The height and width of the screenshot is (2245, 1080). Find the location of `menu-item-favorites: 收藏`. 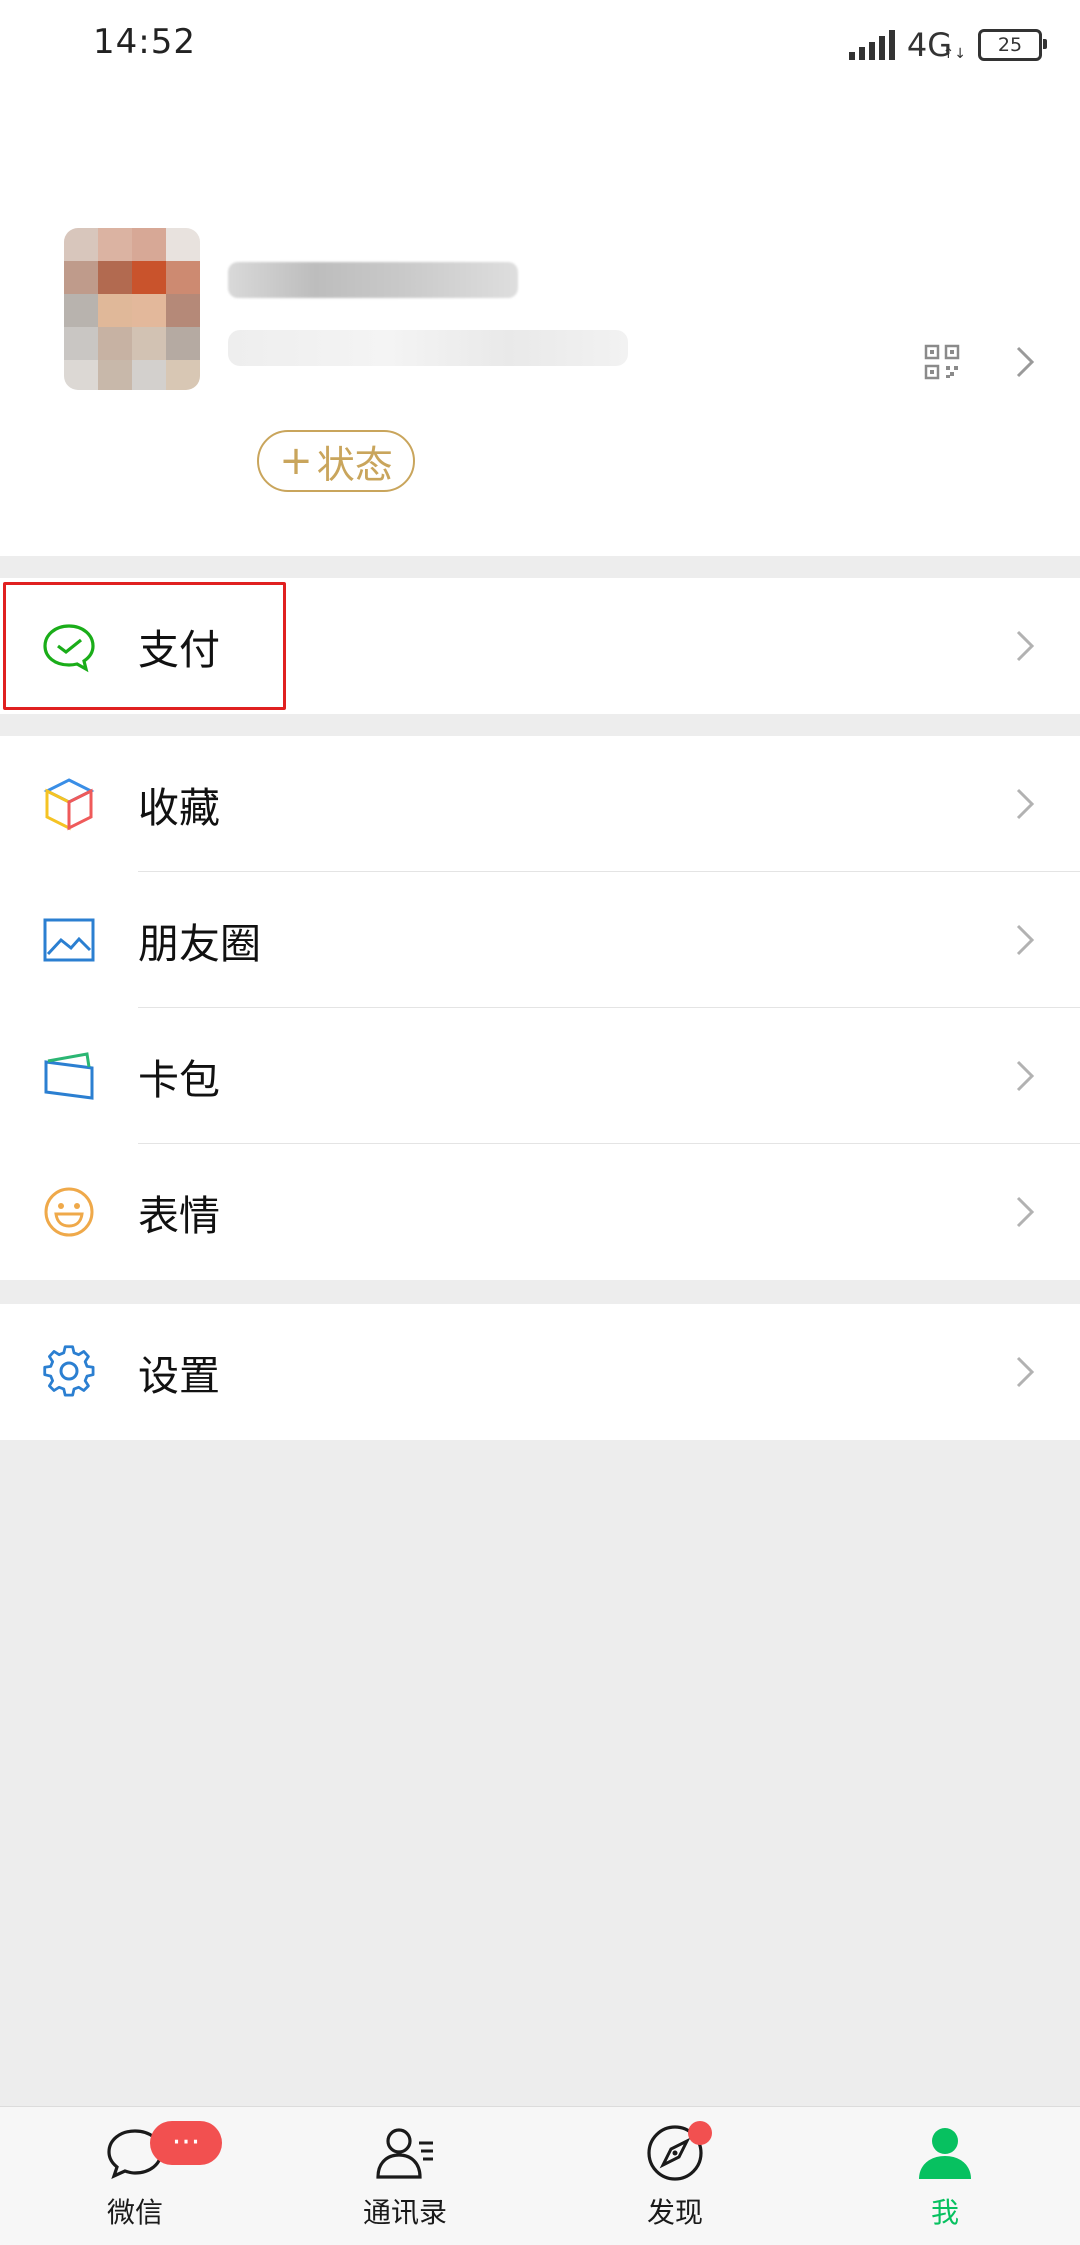

menu-item-favorites: 收藏 is located at coordinates (540, 804).